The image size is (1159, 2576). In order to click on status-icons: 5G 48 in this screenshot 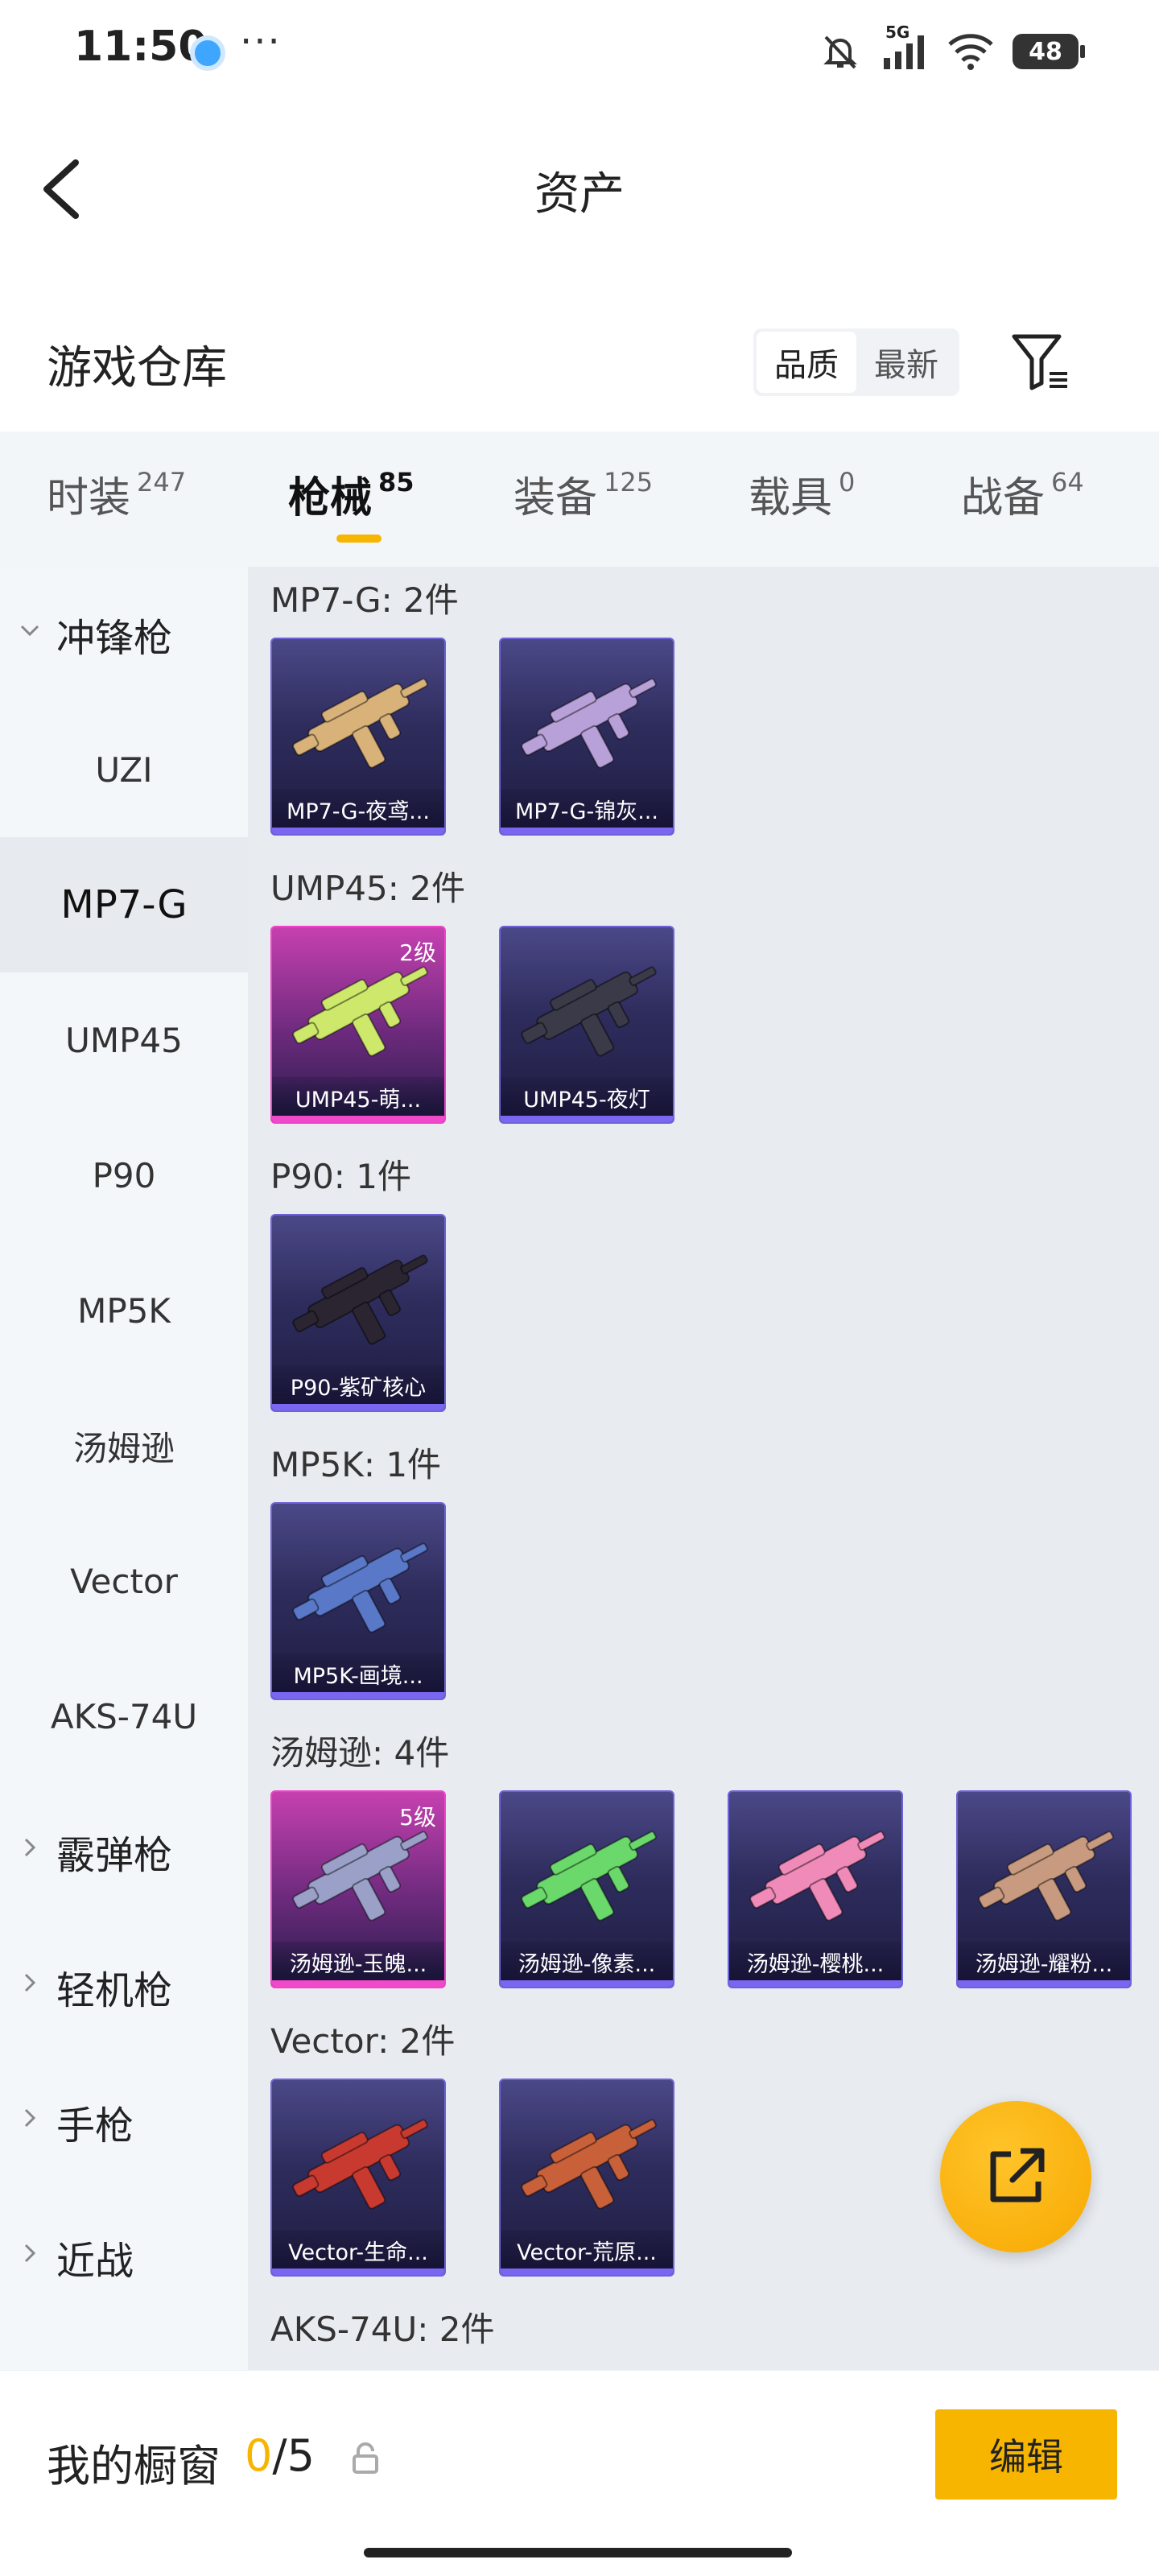, I will do `click(952, 49)`.